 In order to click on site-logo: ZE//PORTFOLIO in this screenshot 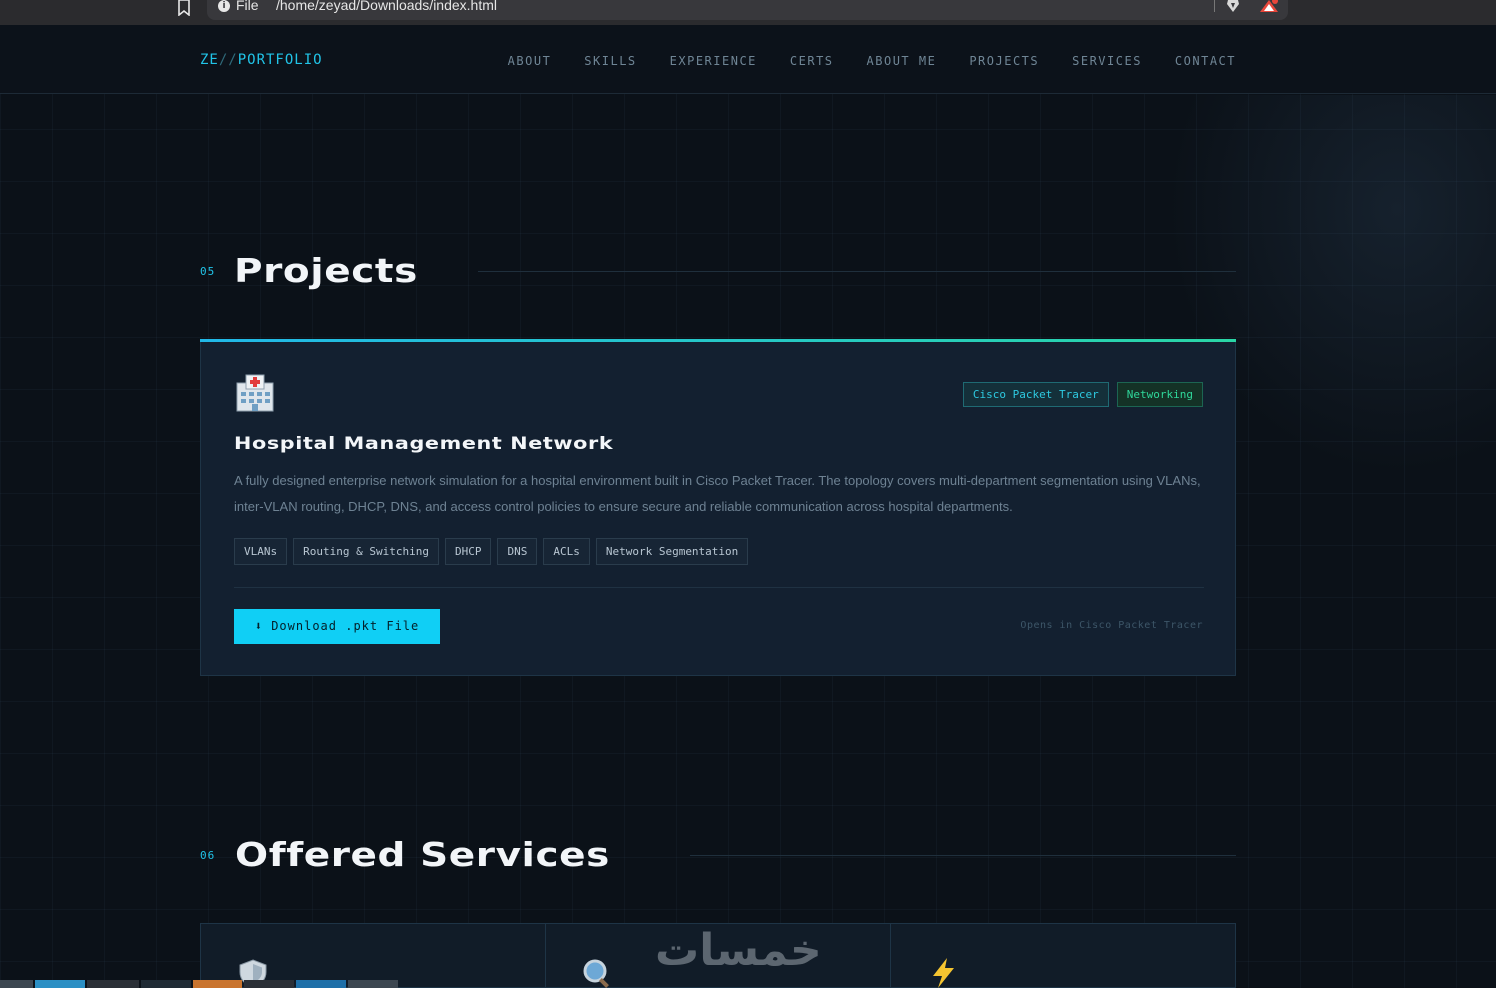, I will do `click(261, 60)`.